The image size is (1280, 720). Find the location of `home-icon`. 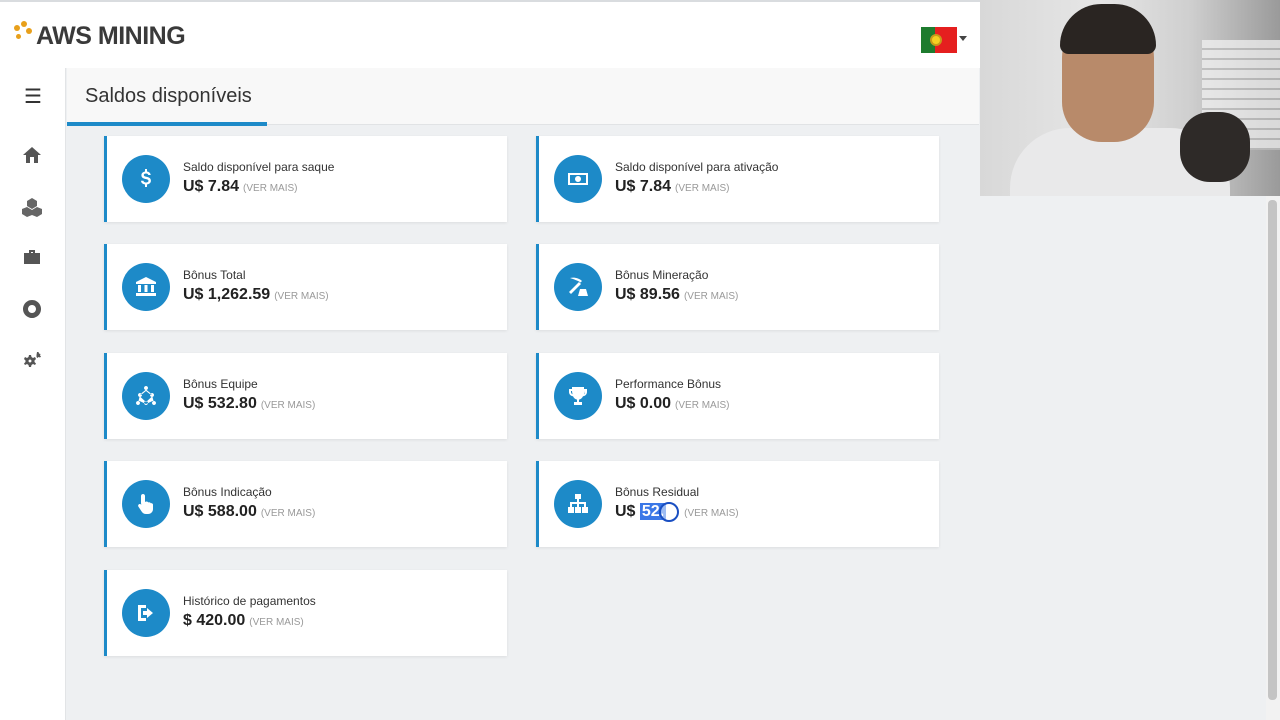

home-icon is located at coordinates (32, 155).